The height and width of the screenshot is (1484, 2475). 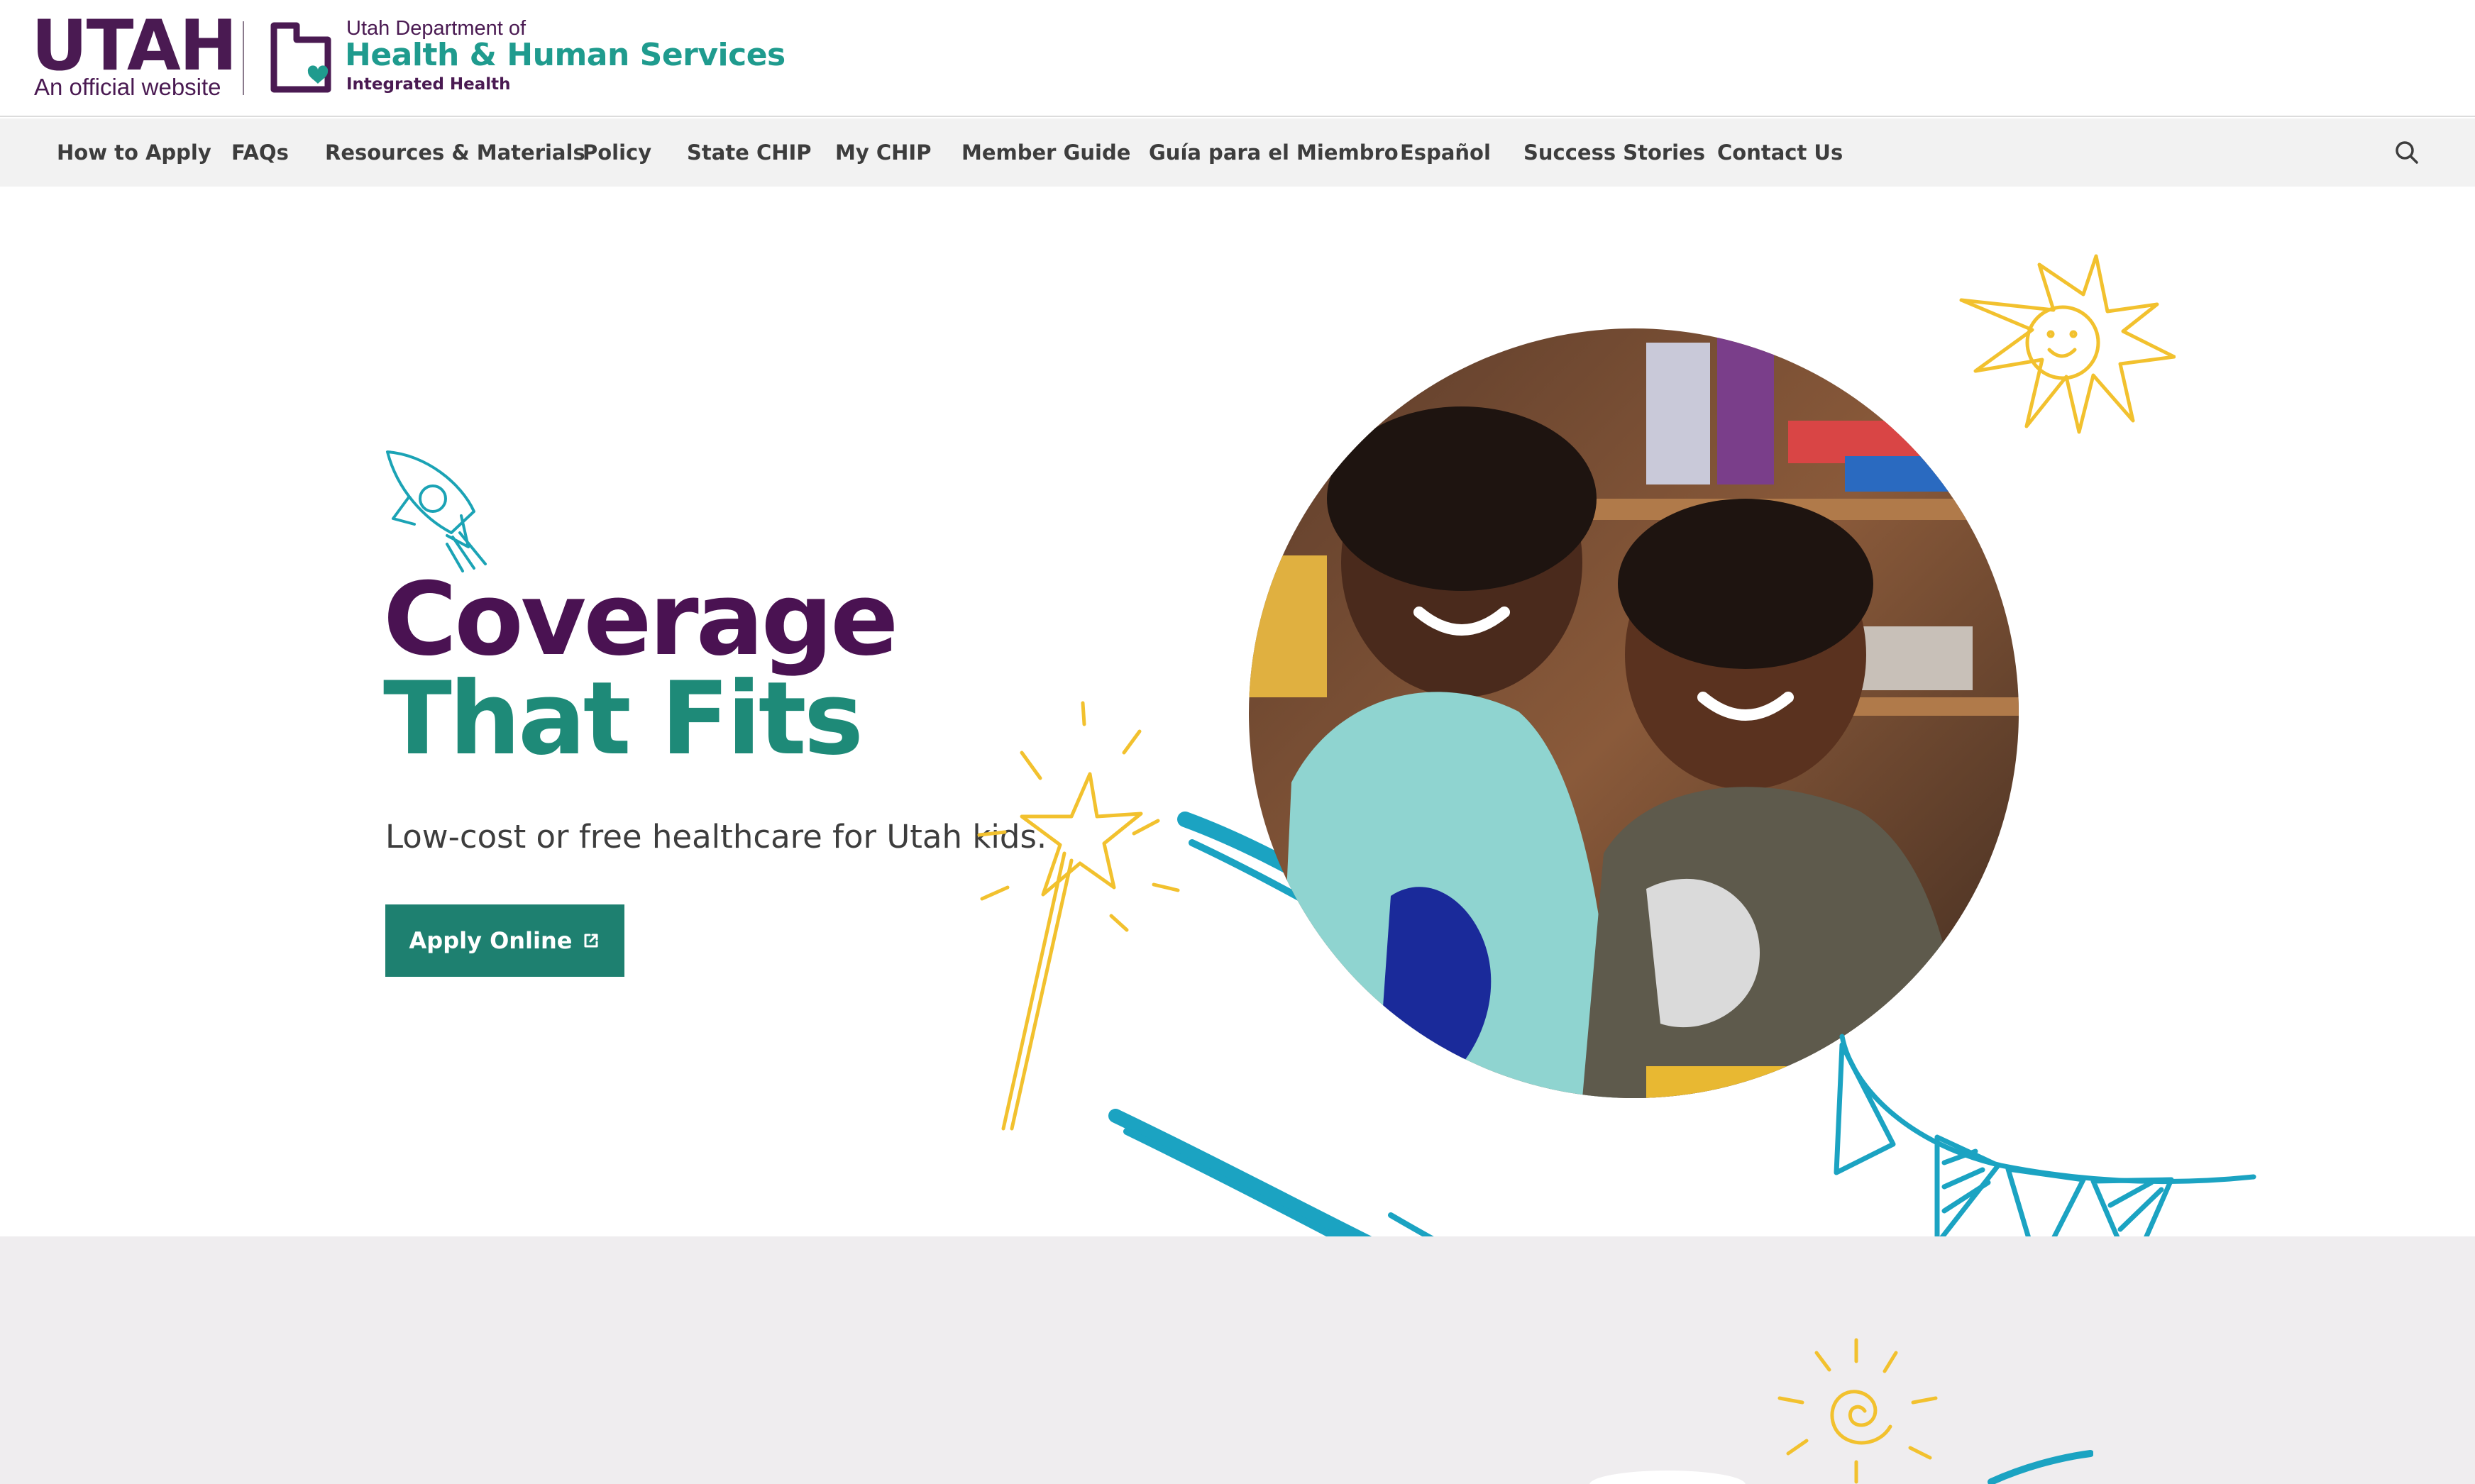 I want to click on nav-faqs: FAQs, so click(x=260, y=153).